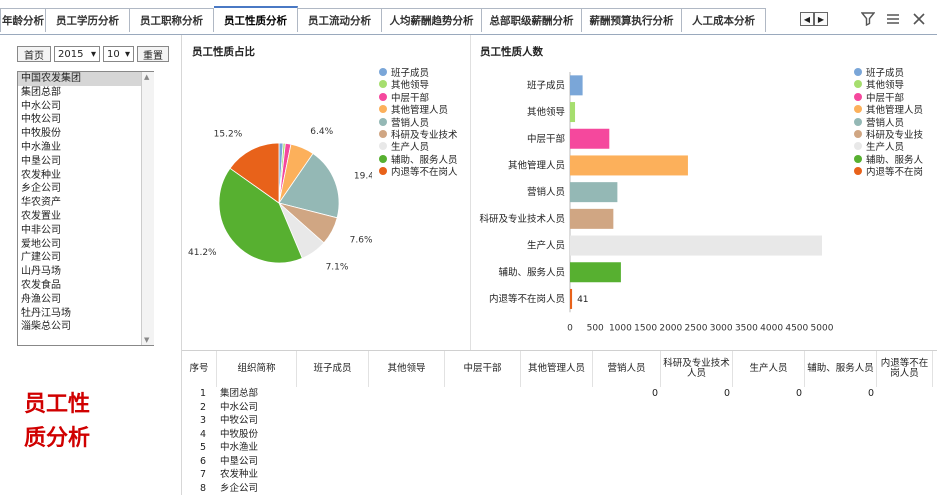 The width and height of the screenshot is (937, 496). Describe the element at coordinates (85, 107) in the screenshot. I see `org-list-item: 中水公司` at that location.